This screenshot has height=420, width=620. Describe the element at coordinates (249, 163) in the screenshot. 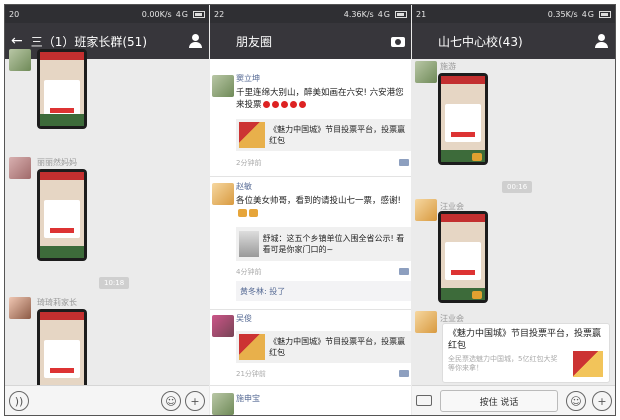

I see `post-time: 2分钟前` at that location.